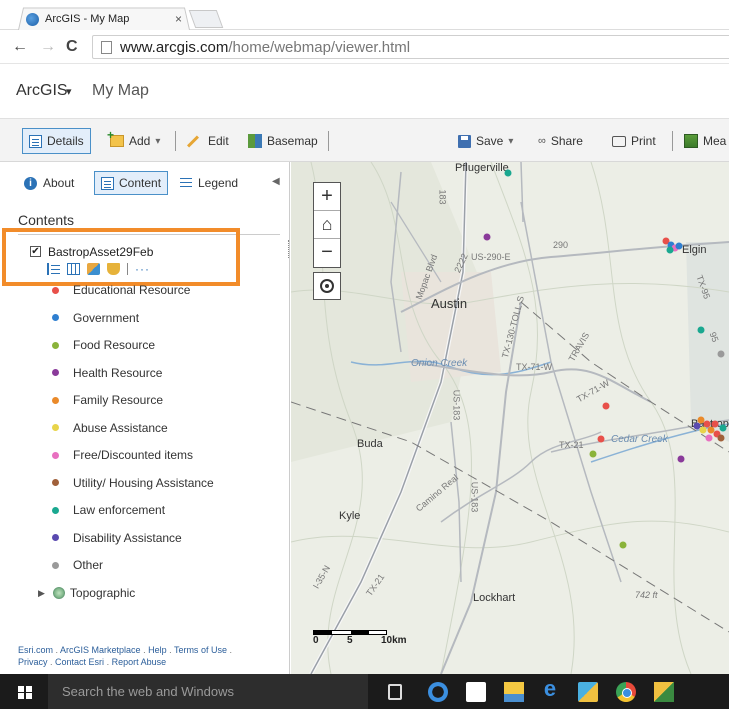  Describe the element at coordinates (566, 141) in the screenshot. I see `share-label: Share` at that location.